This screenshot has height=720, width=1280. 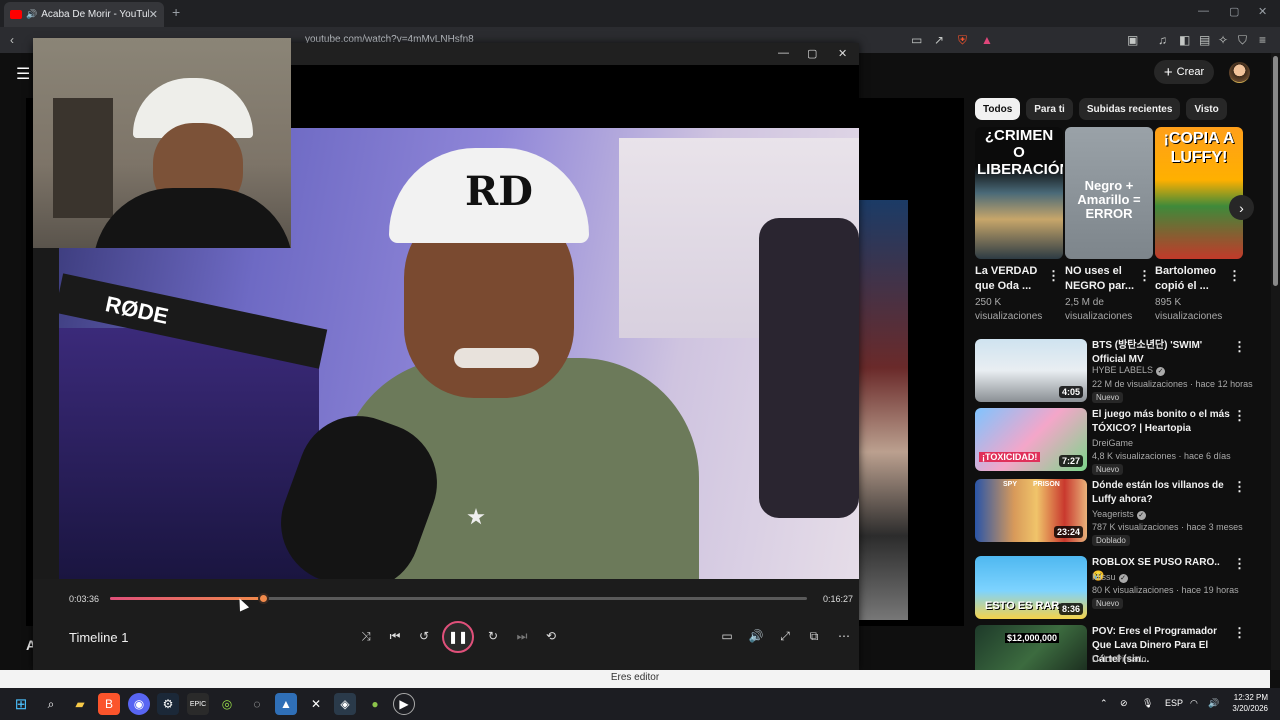 What do you see at coordinates (80, 704) in the screenshot?
I see `file-explorer-icon: ▰` at bounding box center [80, 704].